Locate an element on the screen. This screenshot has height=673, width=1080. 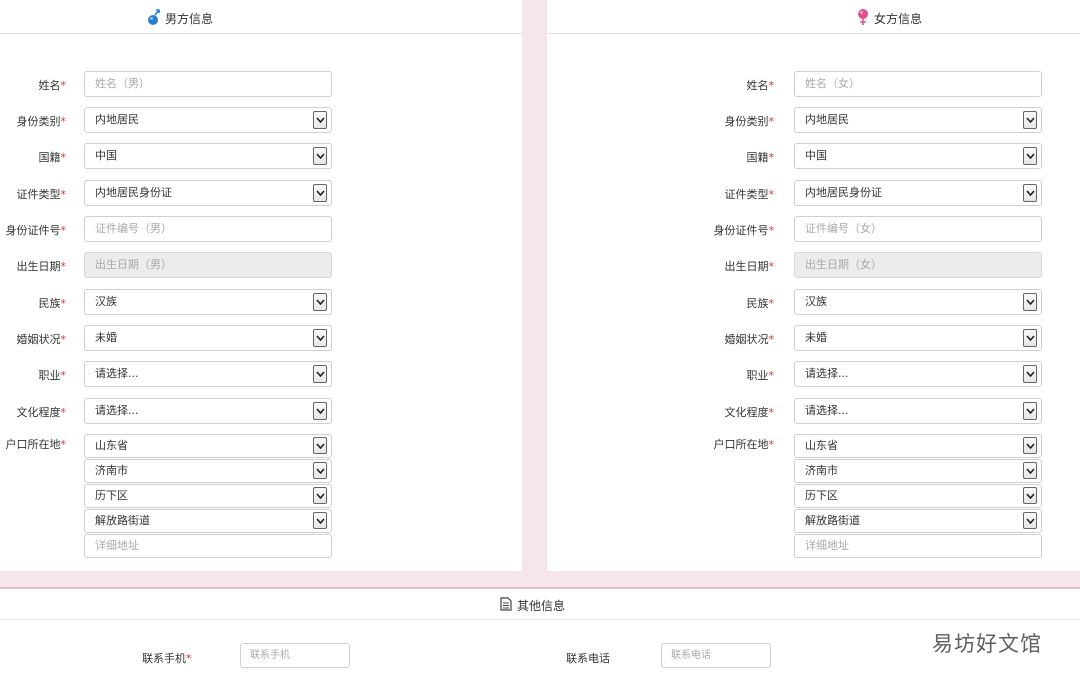
select-value: 解放路街道 is located at coordinates (832, 520).